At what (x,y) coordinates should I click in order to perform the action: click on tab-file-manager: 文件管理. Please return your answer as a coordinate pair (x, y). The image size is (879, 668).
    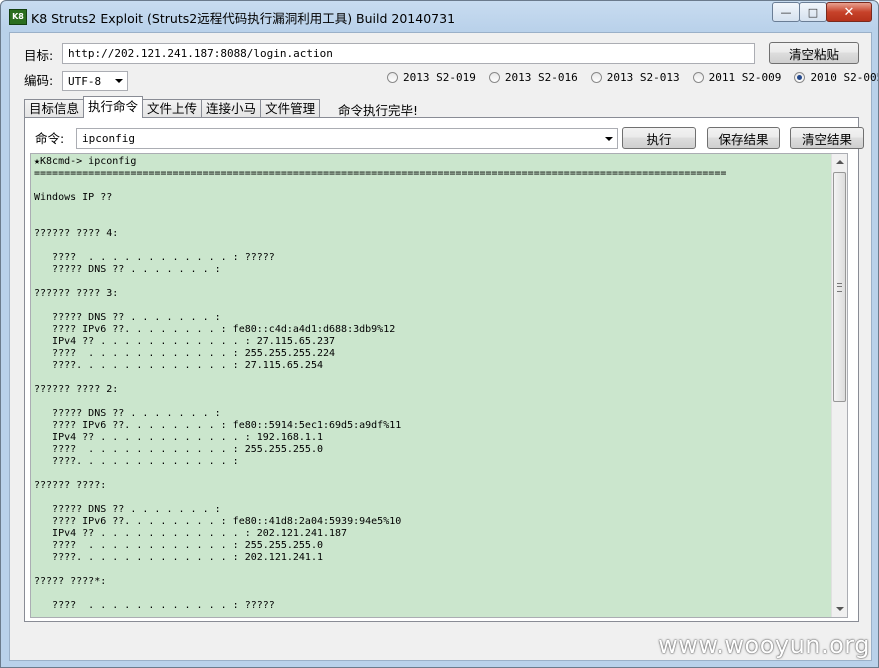
    Looking at the image, I should click on (290, 108).